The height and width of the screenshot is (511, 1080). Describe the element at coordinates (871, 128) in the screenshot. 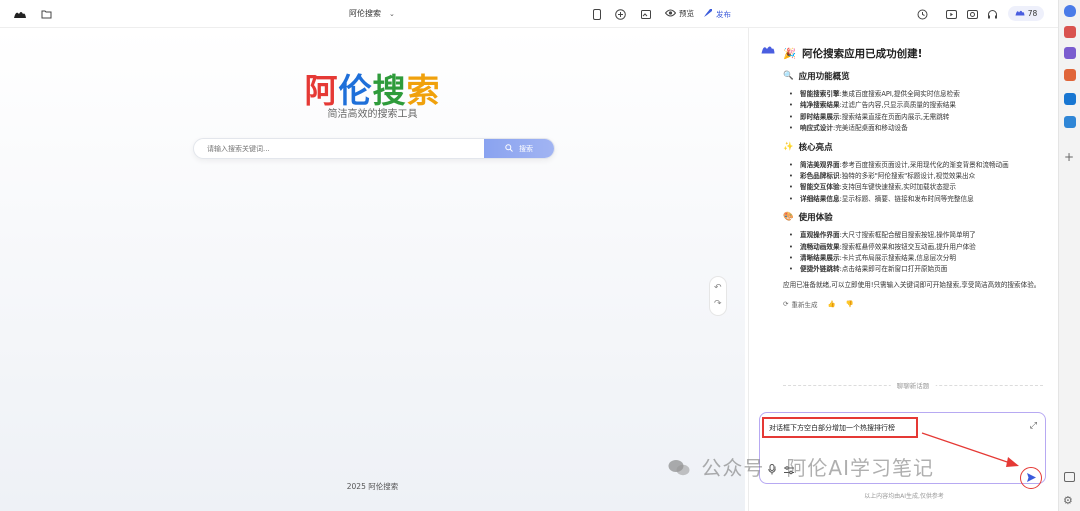

I see `list-item-text: 完美适配桌面和移动设备` at that location.